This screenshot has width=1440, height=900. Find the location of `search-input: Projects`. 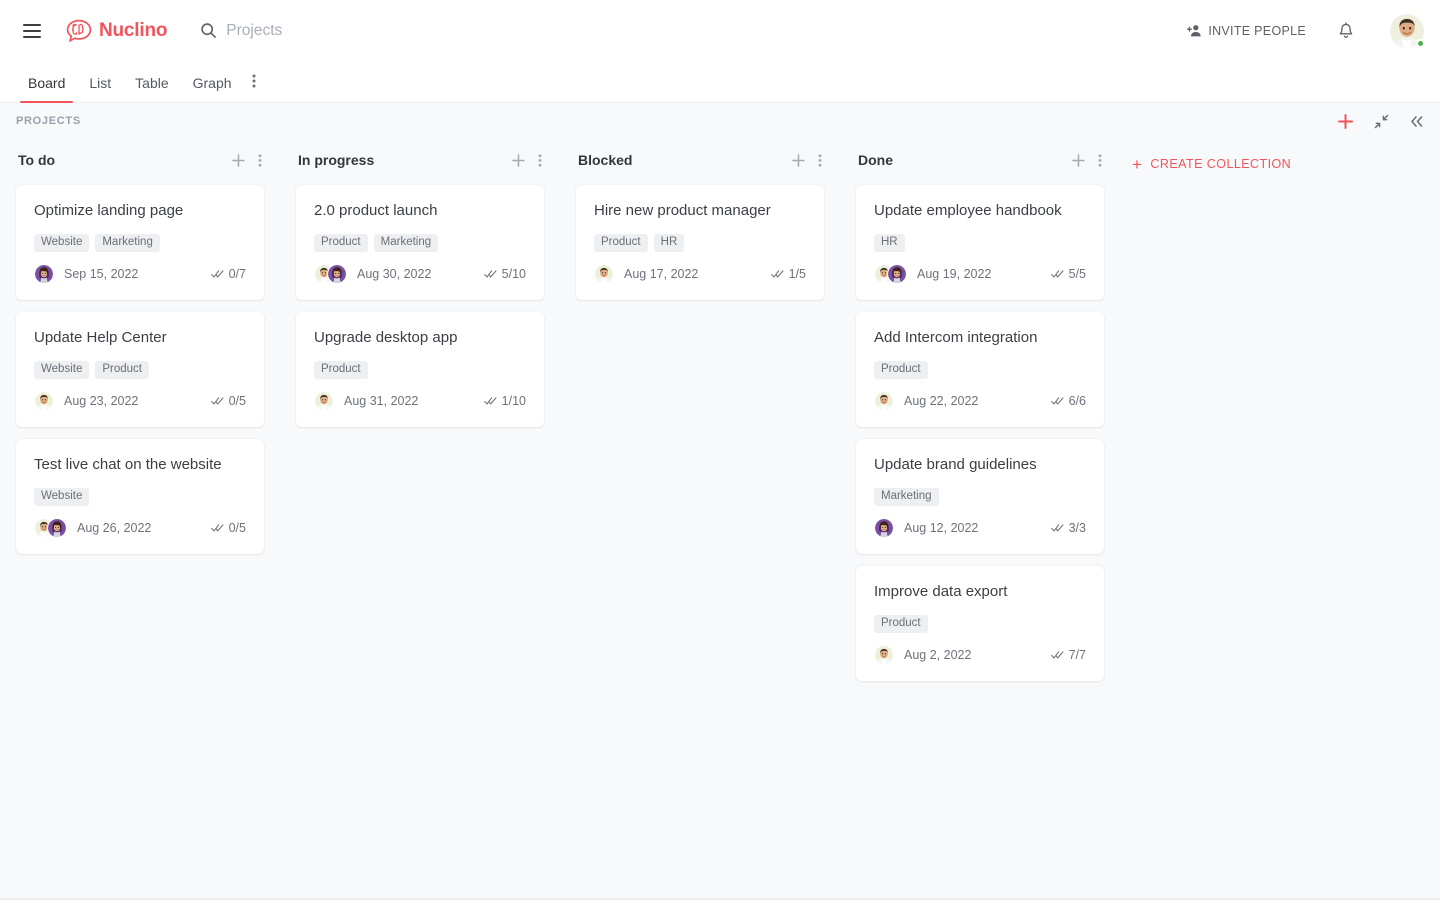

search-input: Projects is located at coordinates (241, 31).